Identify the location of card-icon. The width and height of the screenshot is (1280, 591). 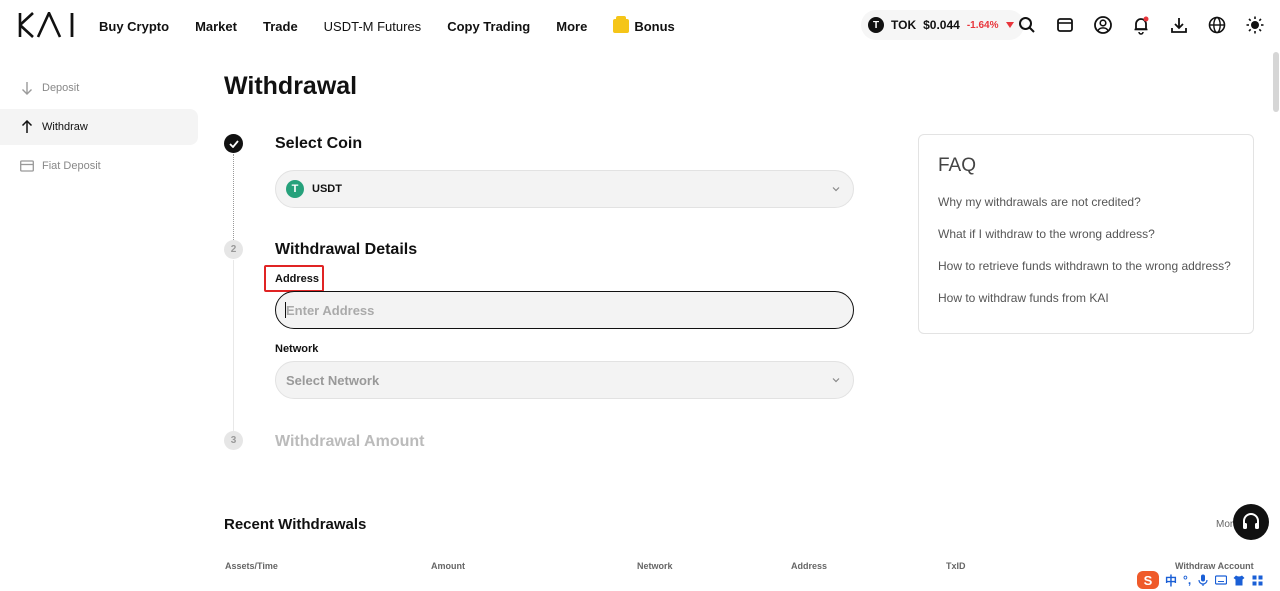
(27, 166).